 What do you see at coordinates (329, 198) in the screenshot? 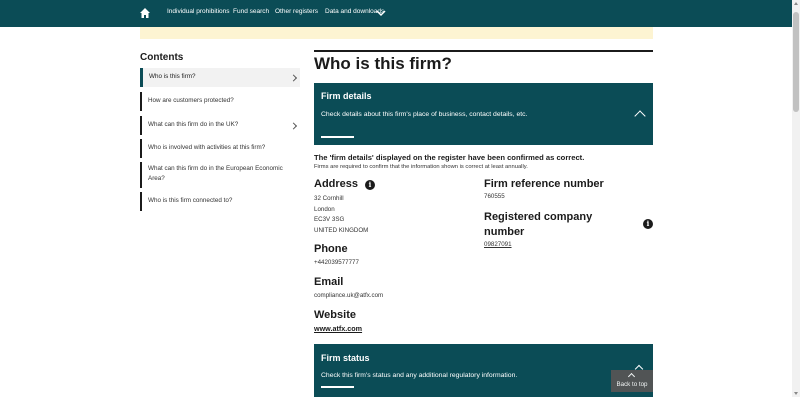
I see `address-line: 32 Cornhill` at bounding box center [329, 198].